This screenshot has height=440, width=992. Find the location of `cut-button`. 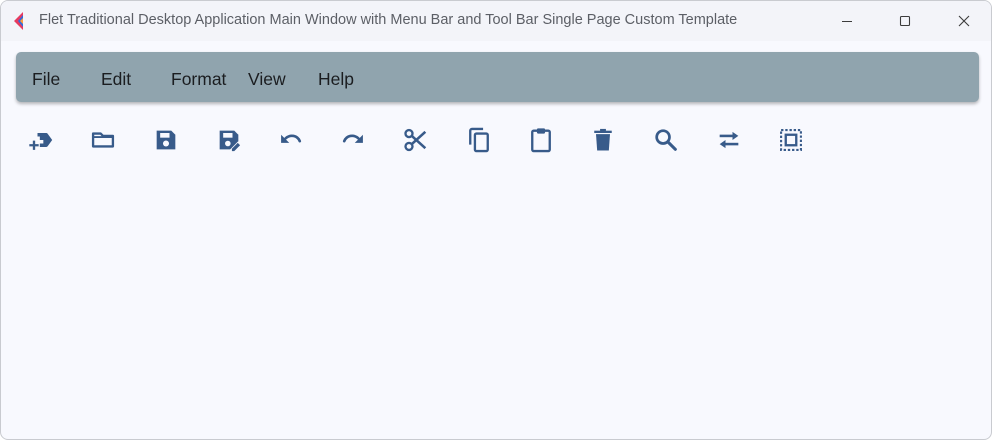

cut-button is located at coordinates (416, 140).